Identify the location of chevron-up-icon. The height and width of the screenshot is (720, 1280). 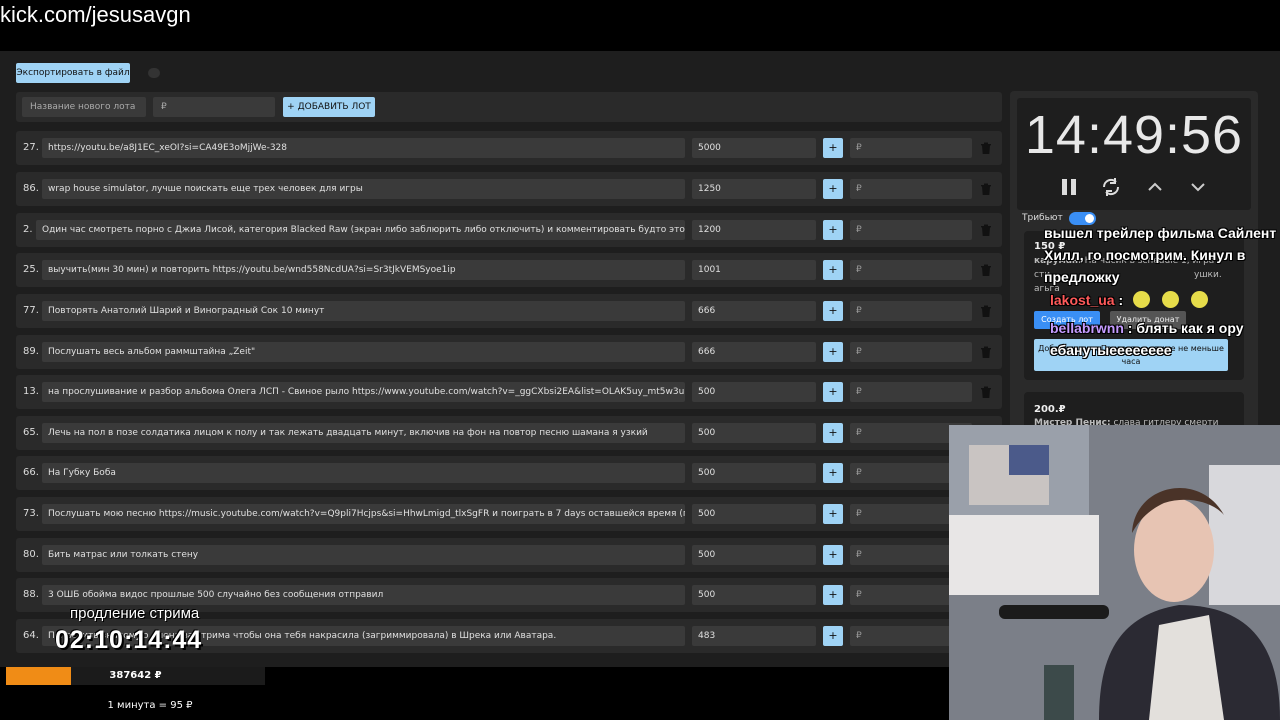
(1155, 187).